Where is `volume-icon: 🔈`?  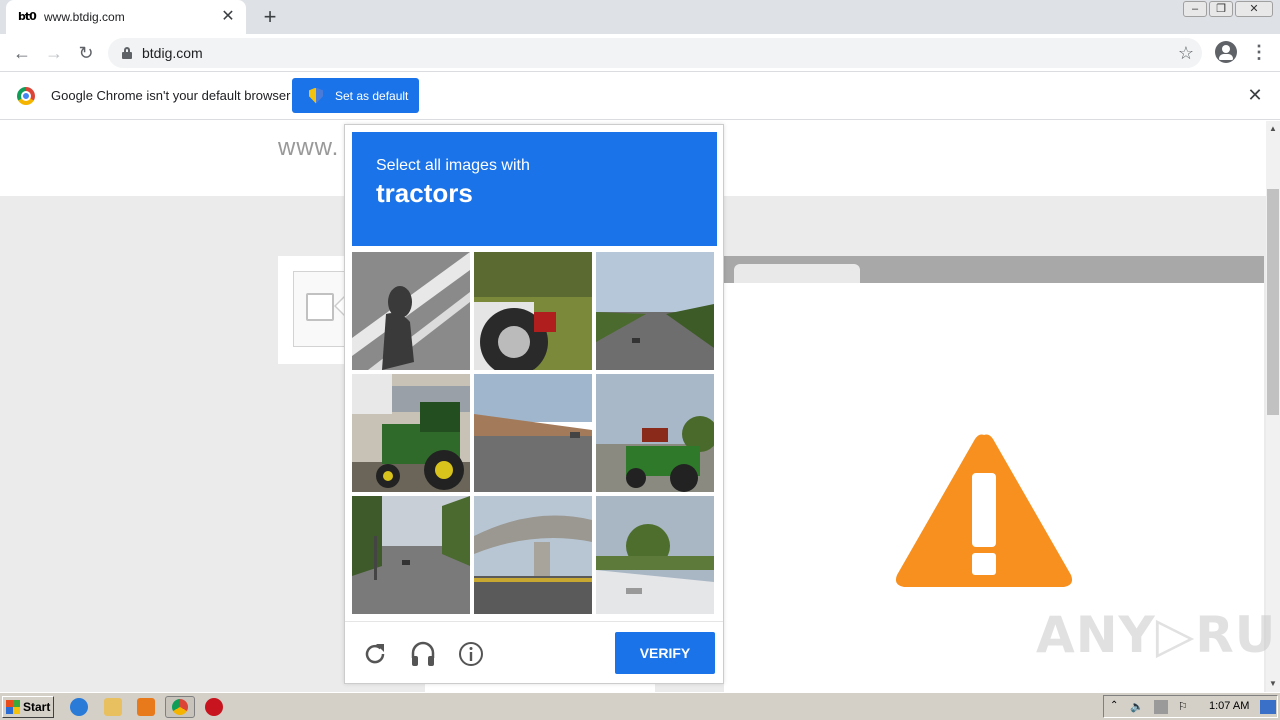
volume-icon: 🔈 is located at coordinates (1137, 707).